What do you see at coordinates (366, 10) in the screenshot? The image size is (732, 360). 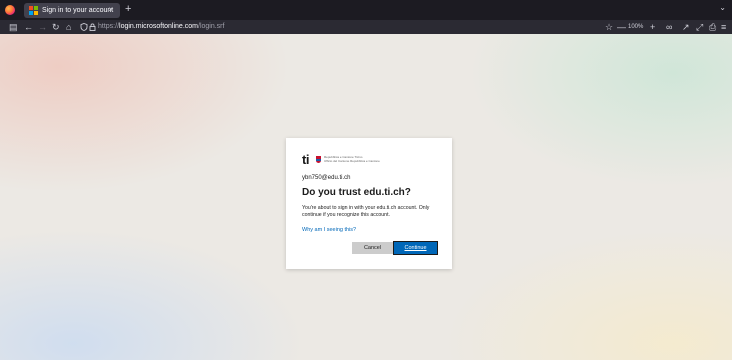 I see `tab-strip: Sign in to your account × + ⌄` at bounding box center [366, 10].